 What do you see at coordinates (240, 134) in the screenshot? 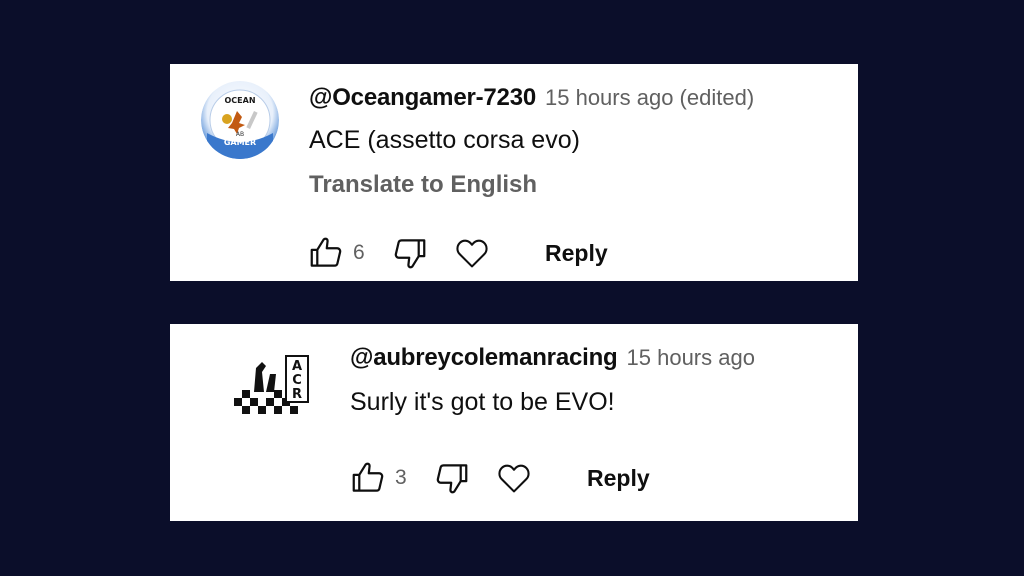
I see `svg-text: AB` at bounding box center [240, 134].